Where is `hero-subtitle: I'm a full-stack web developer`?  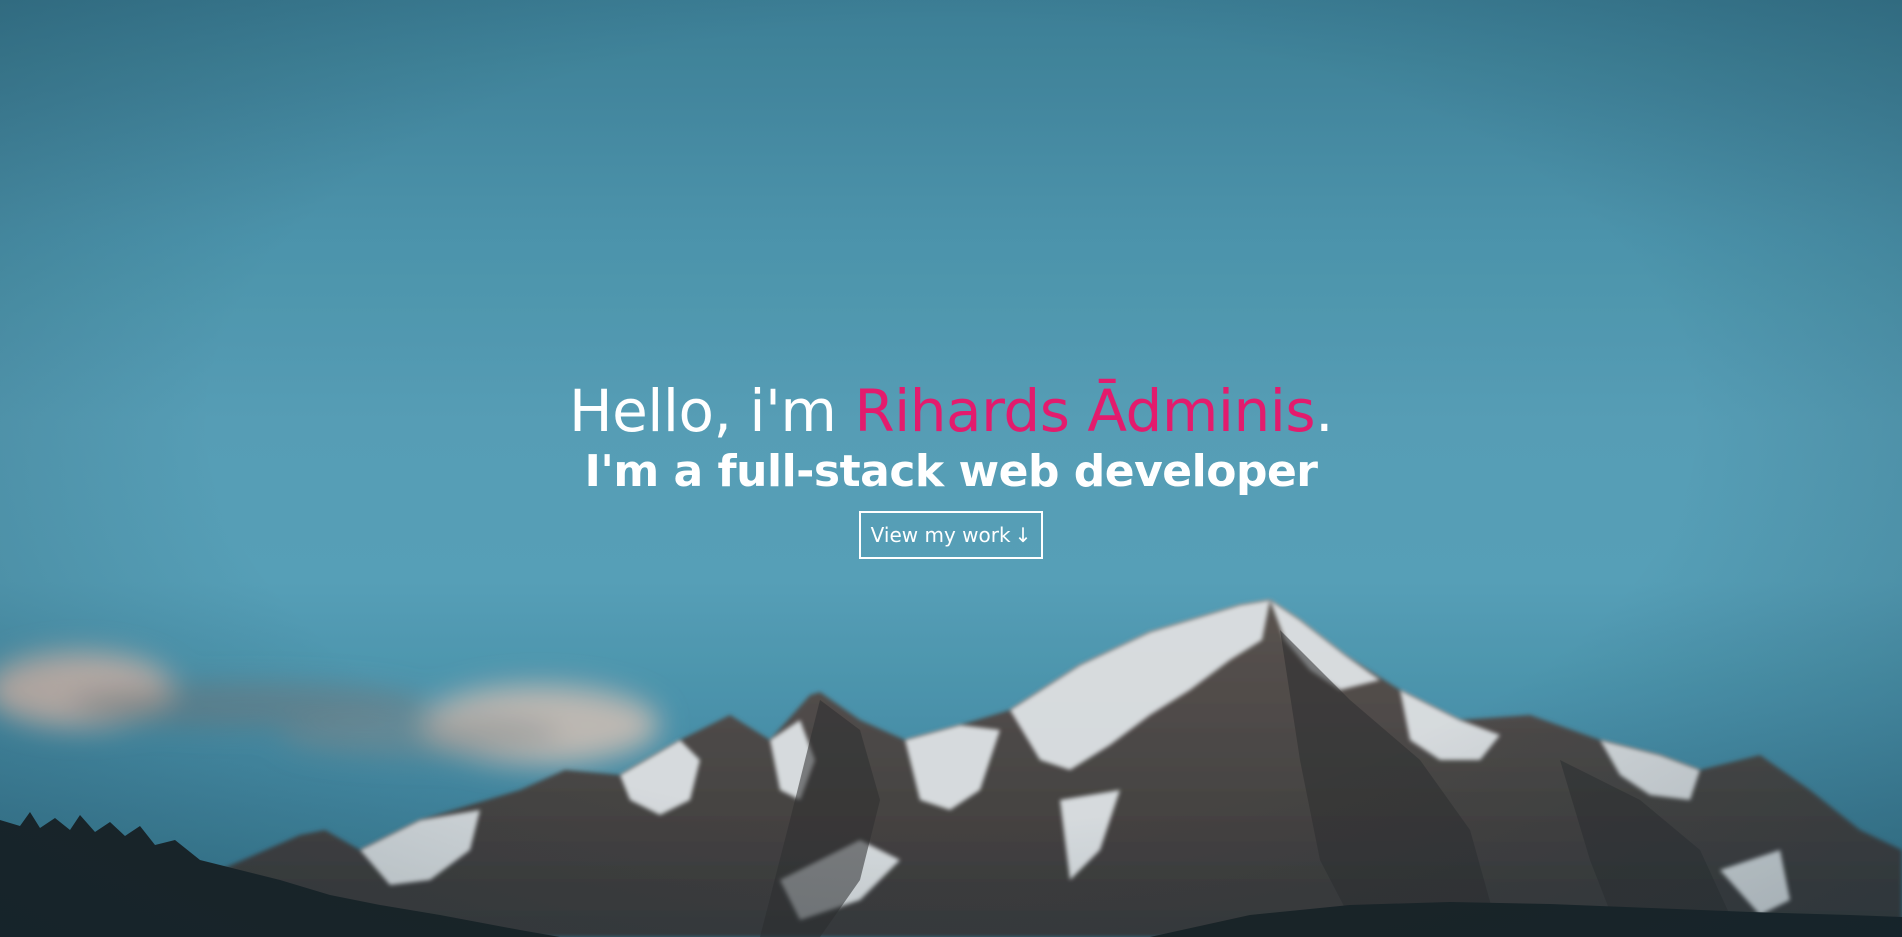 hero-subtitle: I'm a full-stack web developer is located at coordinates (951, 471).